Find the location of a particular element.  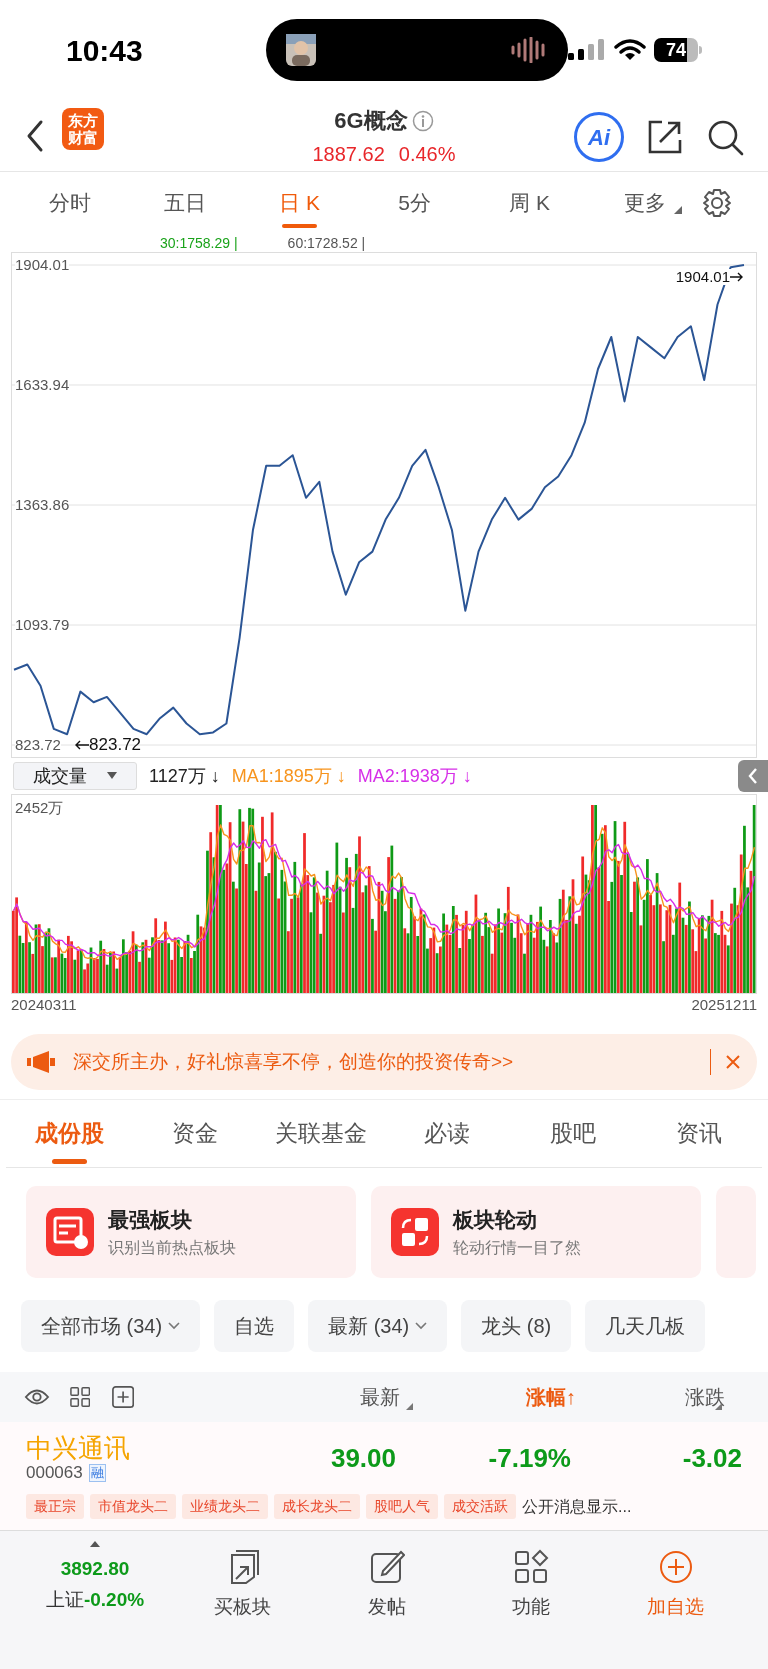

close-icon is located at coordinates (733, 1062).